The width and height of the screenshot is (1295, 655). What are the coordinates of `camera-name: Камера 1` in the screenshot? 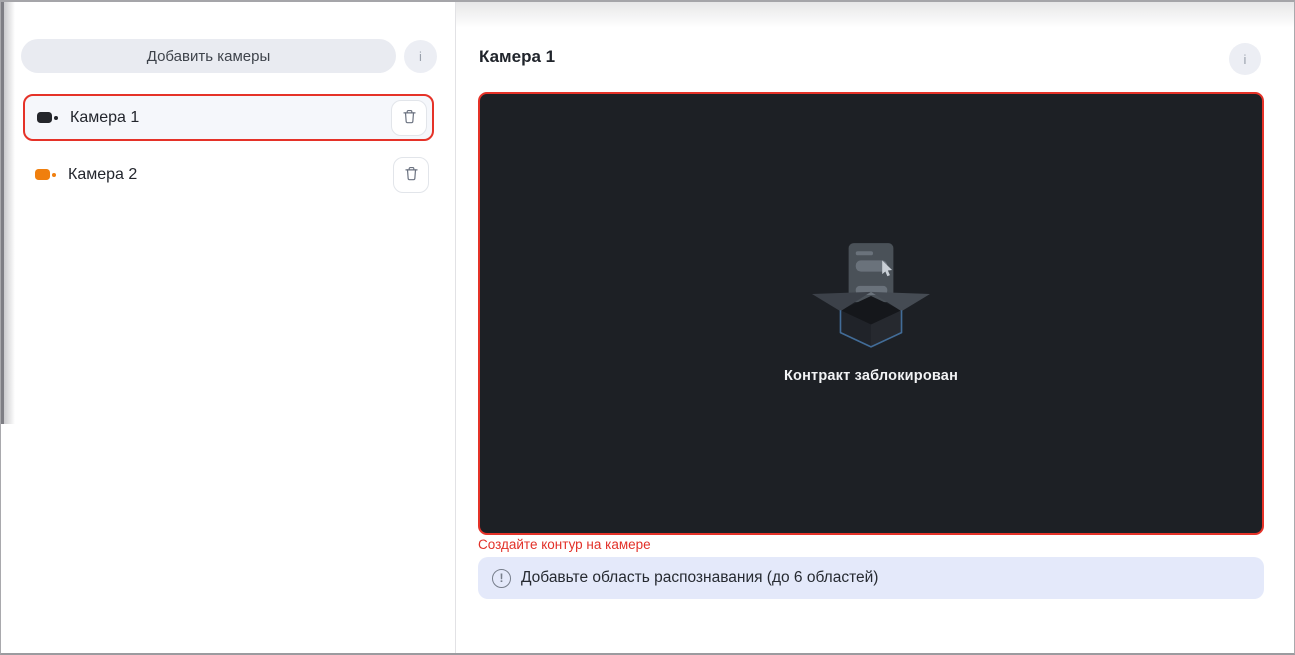 It's located at (105, 117).